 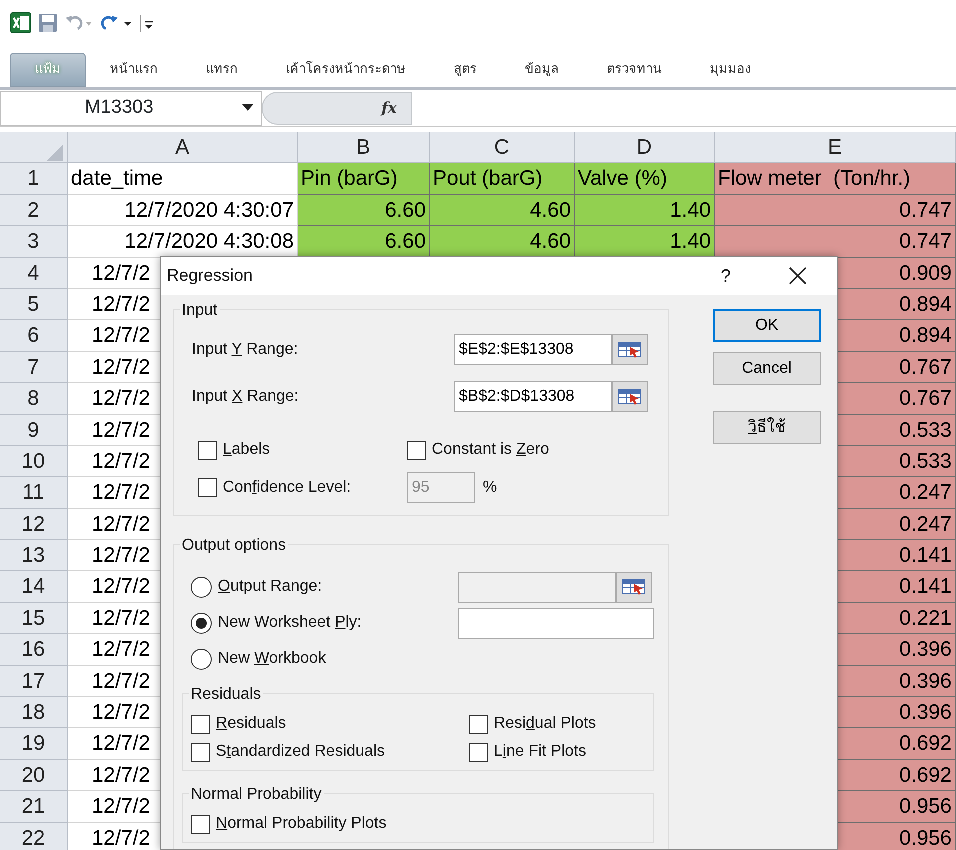 I want to click on checkbox-label: Constant is Zero, so click(x=491, y=450).